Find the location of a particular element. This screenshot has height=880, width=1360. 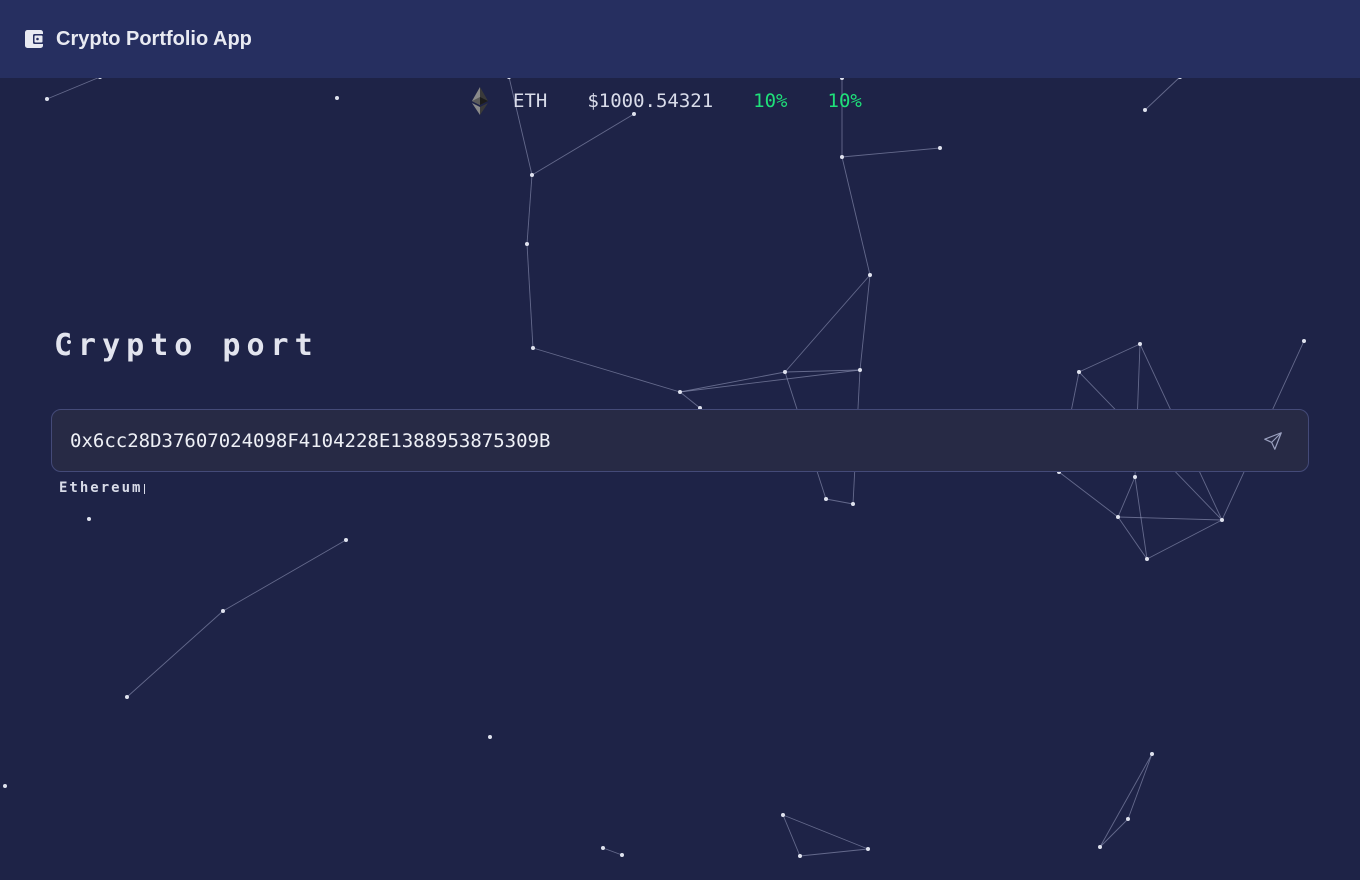

network-label: Ethereum is located at coordinates (102, 488).